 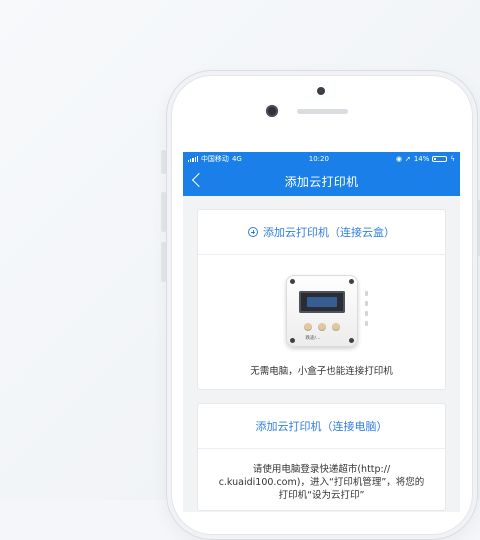 I want to click on alarm-icon: ◉, so click(x=398, y=159).